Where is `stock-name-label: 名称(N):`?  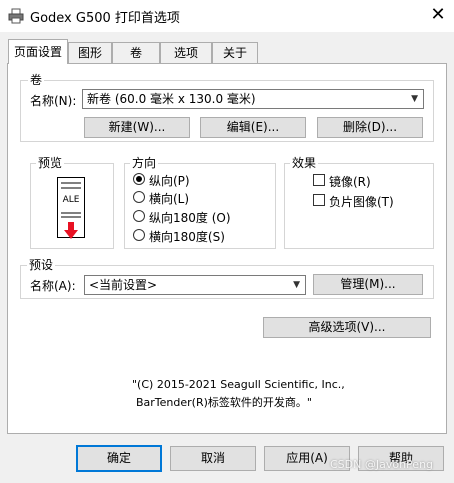 stock-name-label: 名称(N): is located at coordinates (53, 101).